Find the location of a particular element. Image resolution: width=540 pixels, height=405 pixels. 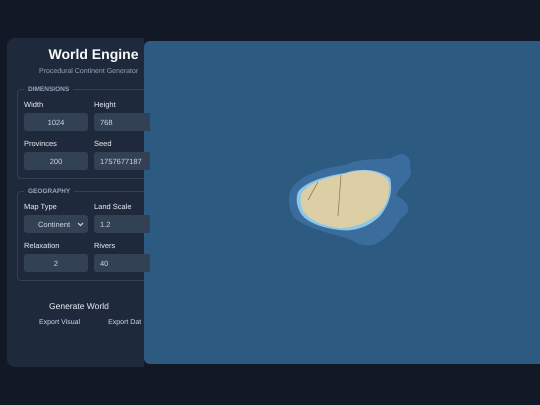

chevron-down-icon is located at coordinates (80, 224).